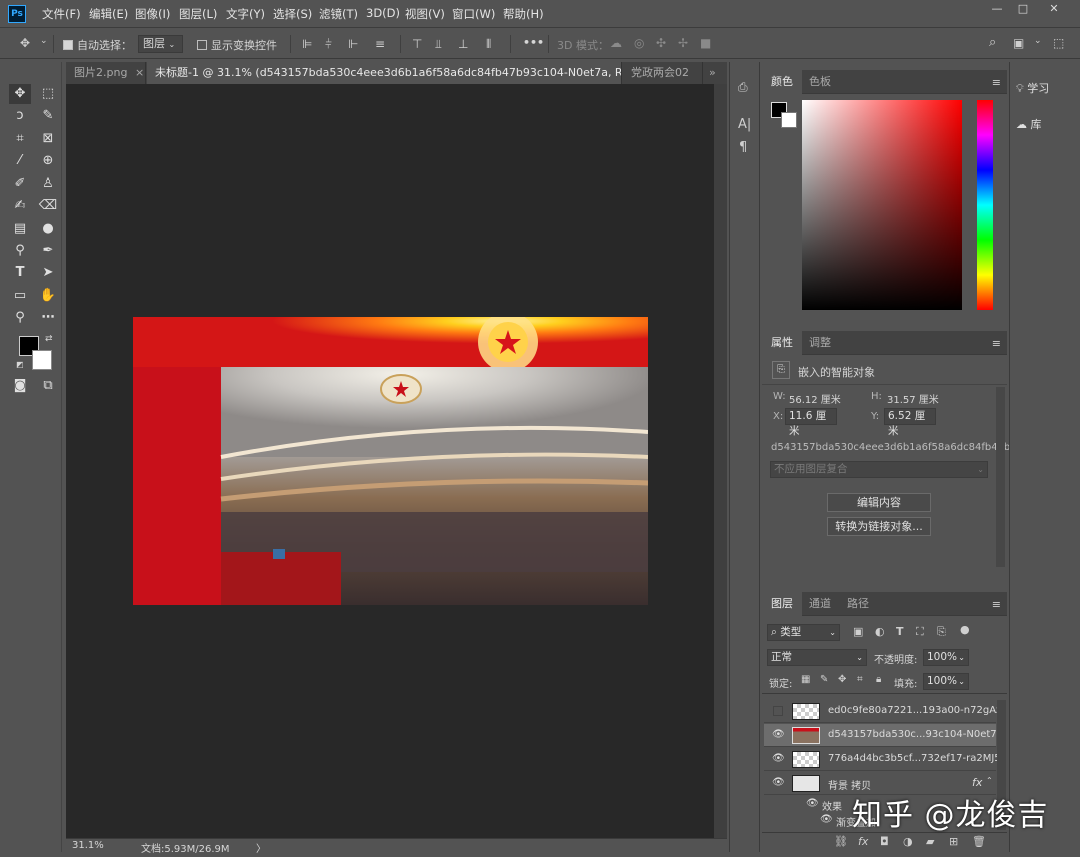 The image size is (1080, 857). What do you see at coordinates (860, 679) in the screenshot?
I see `lock-artboard-icon: ⌗` at bounding box center [860, 679].